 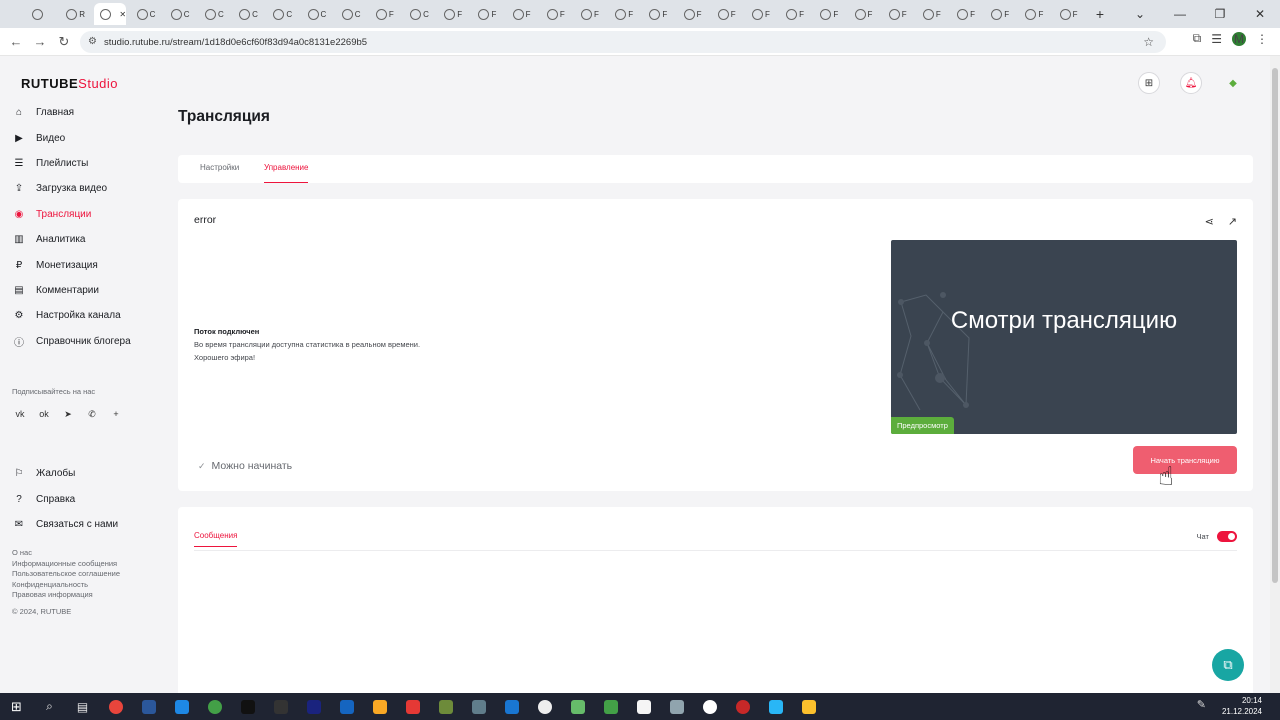 I want to click on footer-link: Правовая информация, so click(x=66, y=595).